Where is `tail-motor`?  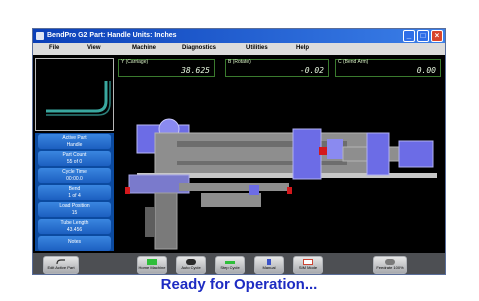 tail-motor is located at coordinates (416, 154).